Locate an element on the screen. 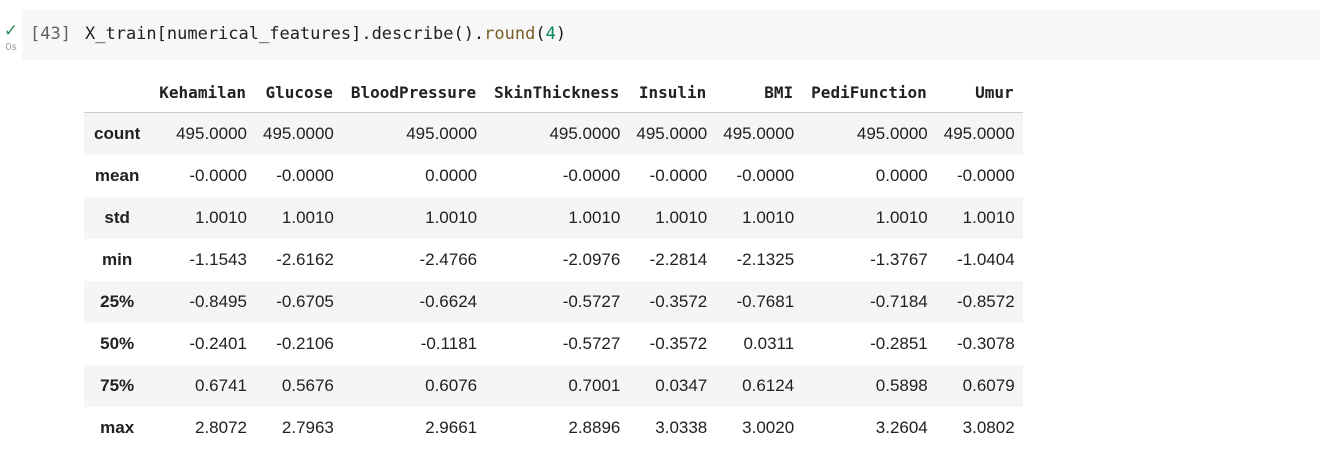 Image resolution: width=1320 pixels, height=475 pixels. table-cell: 0.0347 is located at coordinates (672, 386).